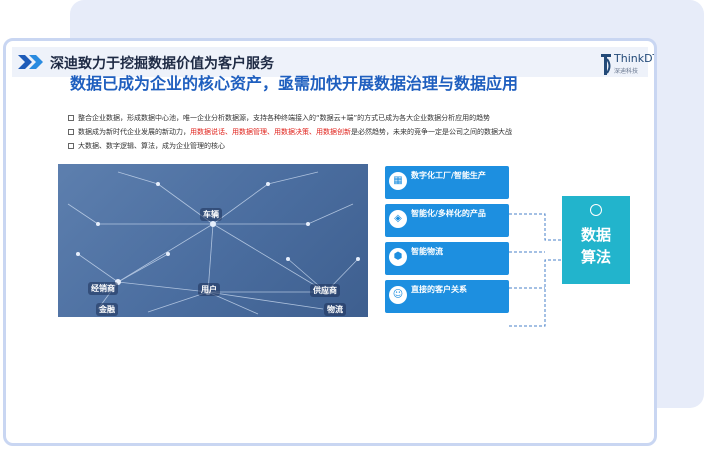 This screenshot has width=704, height=452. What do you see at coordinates (325, 290) in the screenshot?
I see `network-label-supplier: 供应商` at bounding box center [325, 290].